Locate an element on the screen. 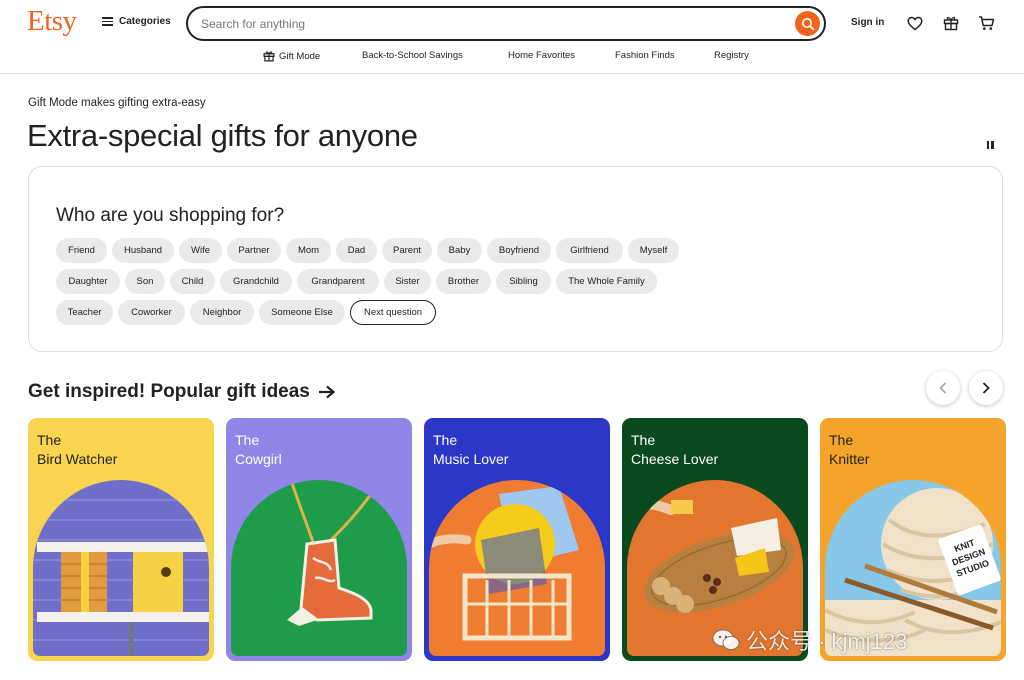 The image size is (1024, 680). site-header: Etsy Categories Sign in is located at coordinates (512, 37).